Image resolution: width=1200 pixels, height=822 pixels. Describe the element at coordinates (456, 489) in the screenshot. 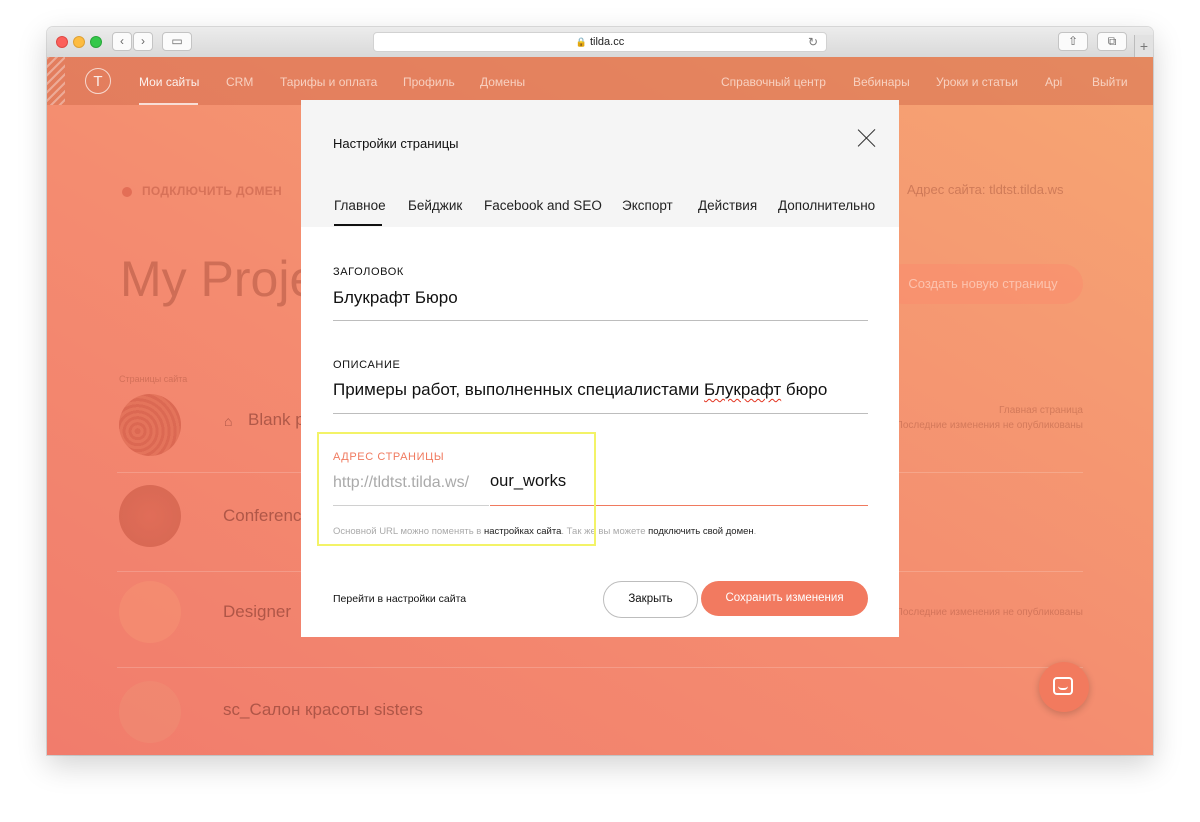

I see `annotation-highlight` at that location.